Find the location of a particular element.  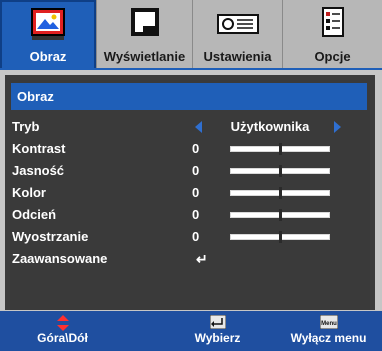

options-icon is located at coordinates (333, 25).